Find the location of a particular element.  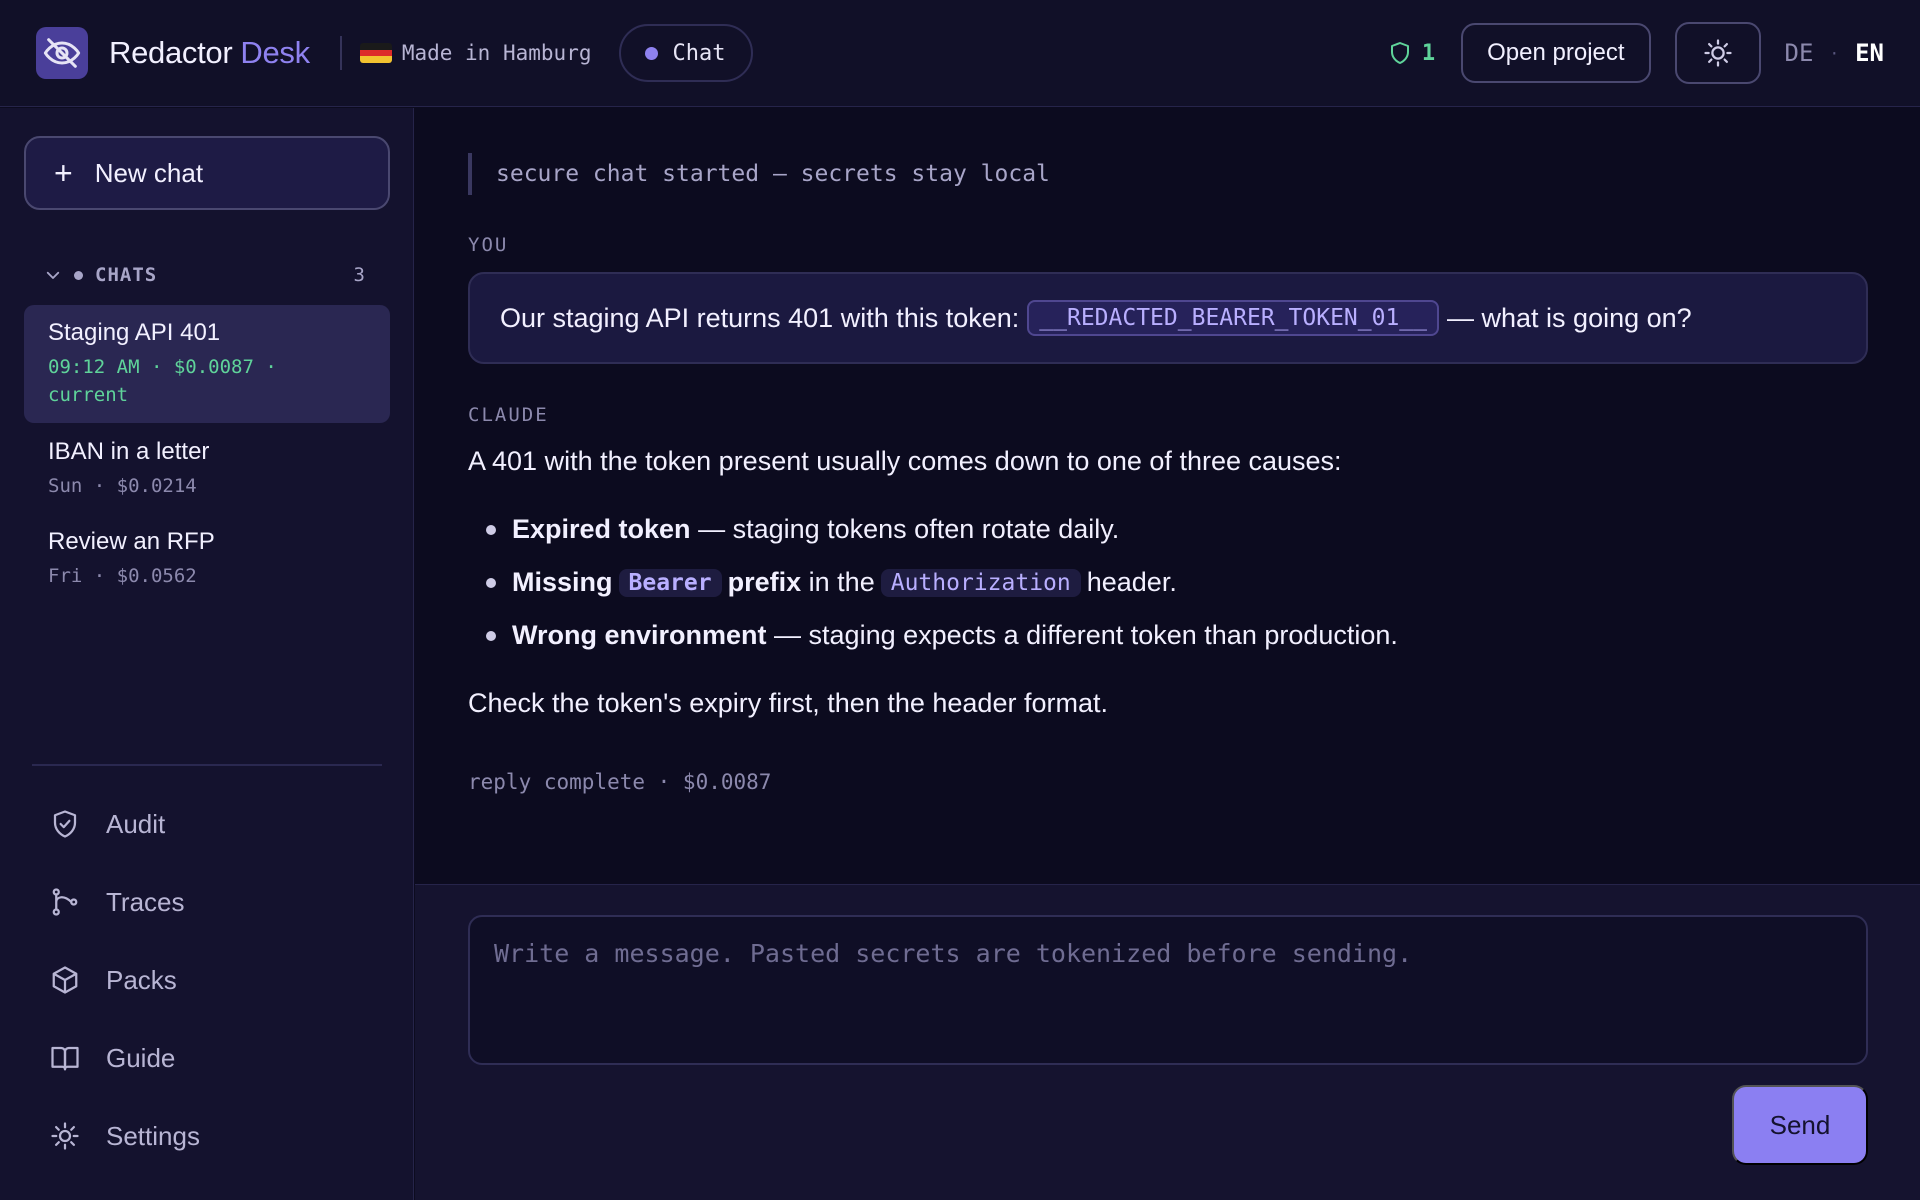

eye-slash-icon is located at coordinates (62, 53).